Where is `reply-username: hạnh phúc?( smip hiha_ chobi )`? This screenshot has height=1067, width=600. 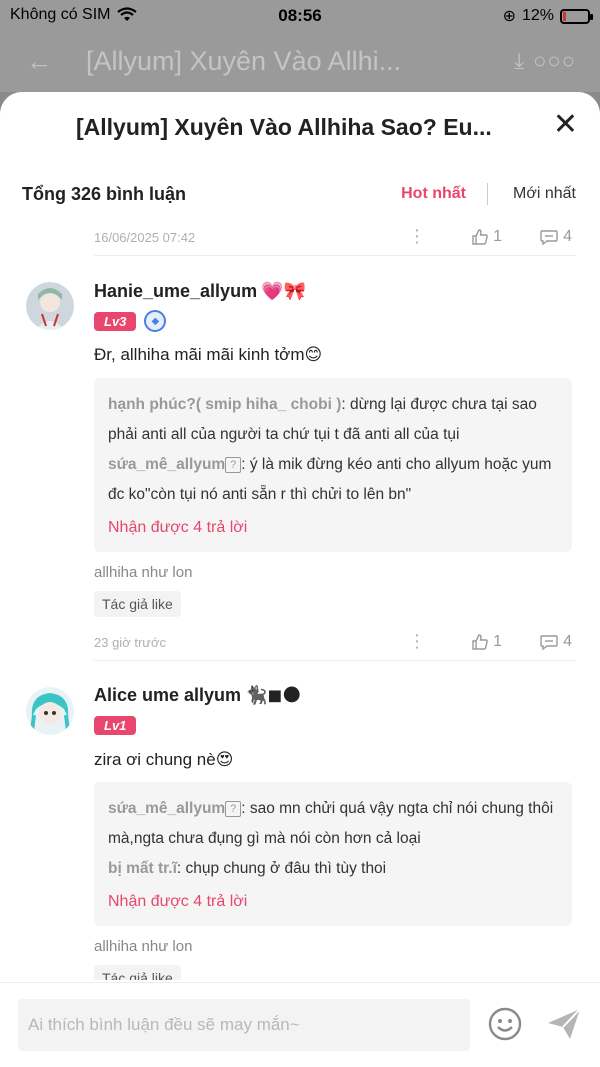
reply-username: hạnh phúc?( smip hiha_ chobi ) is located at coordinates (224, 404).